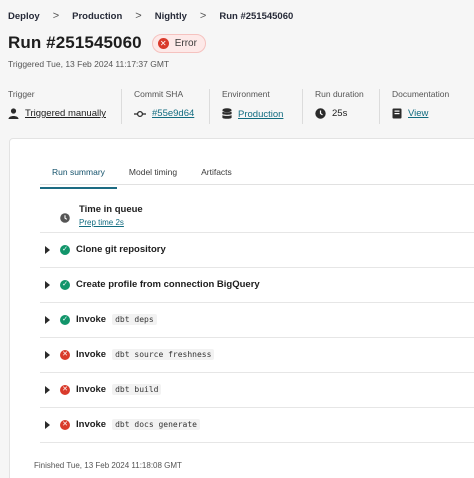  What do you see at coordinates (156, 424) in the screenshot?
I see `step-command: dbt docs generate` at bounding box center [156, 424].